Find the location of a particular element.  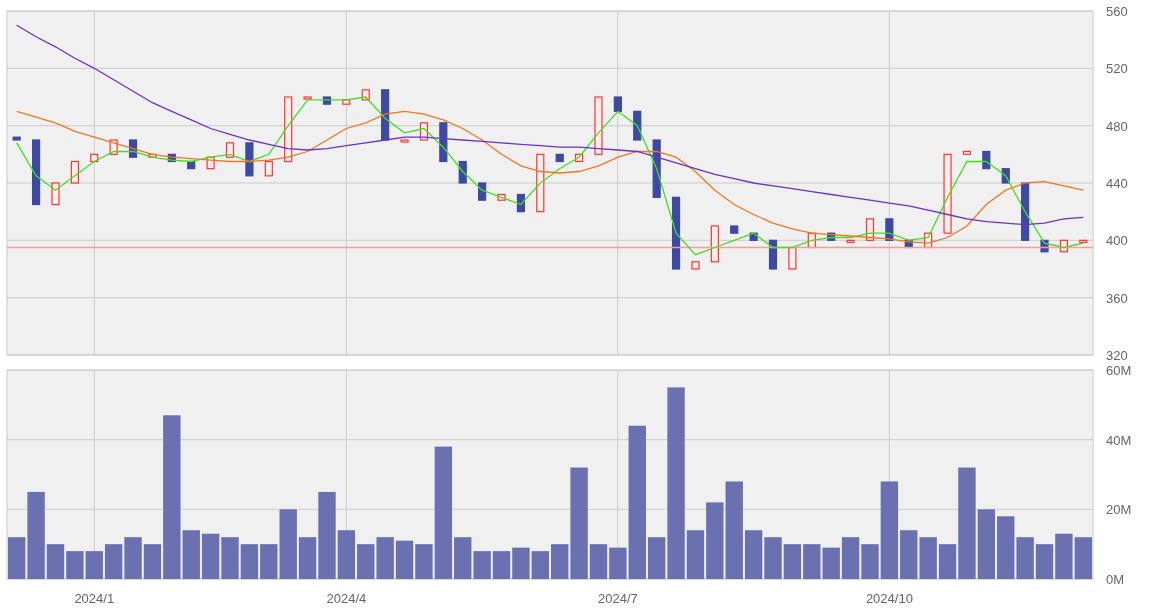

axis-label: 2024/4 is located at coordinates (346, 598).